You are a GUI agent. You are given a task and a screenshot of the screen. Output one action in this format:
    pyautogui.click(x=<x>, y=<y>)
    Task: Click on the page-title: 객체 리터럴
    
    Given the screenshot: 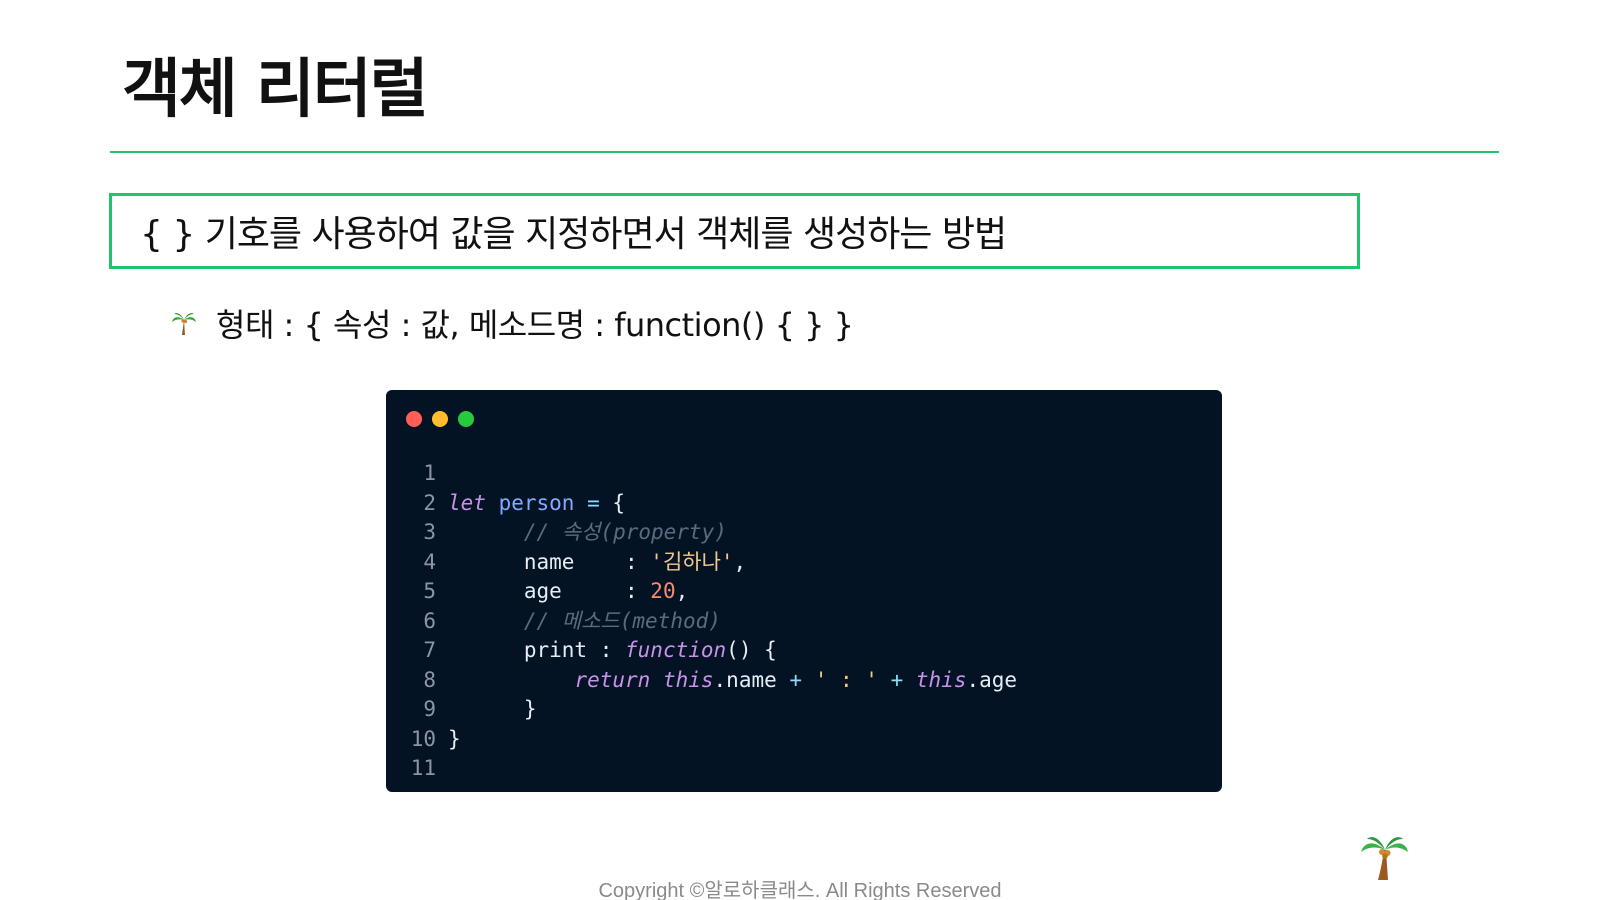 What is the action you would take?
    pyautogui.click(x=275, y=90)
    